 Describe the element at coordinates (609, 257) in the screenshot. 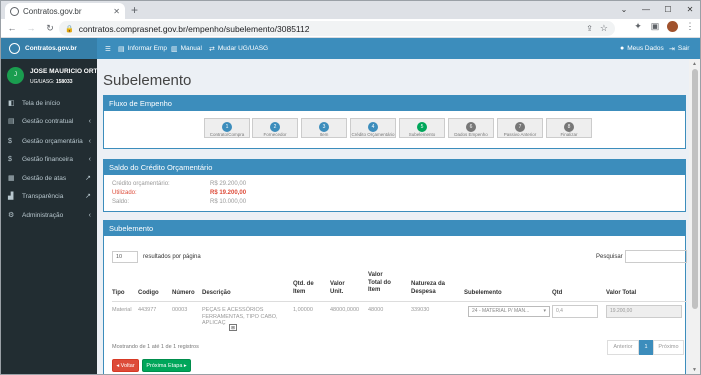

I see `search-label: Pesquisar` at that location.